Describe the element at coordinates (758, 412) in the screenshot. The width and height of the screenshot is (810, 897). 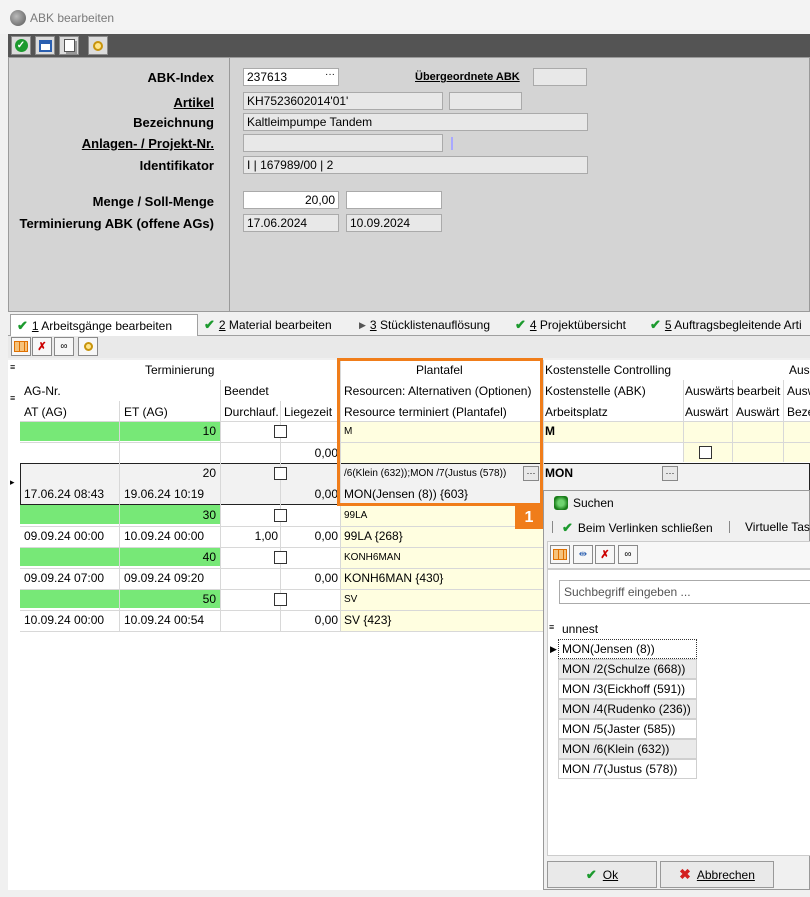
I see `header-auswaert-2: Auswärt` at that location.